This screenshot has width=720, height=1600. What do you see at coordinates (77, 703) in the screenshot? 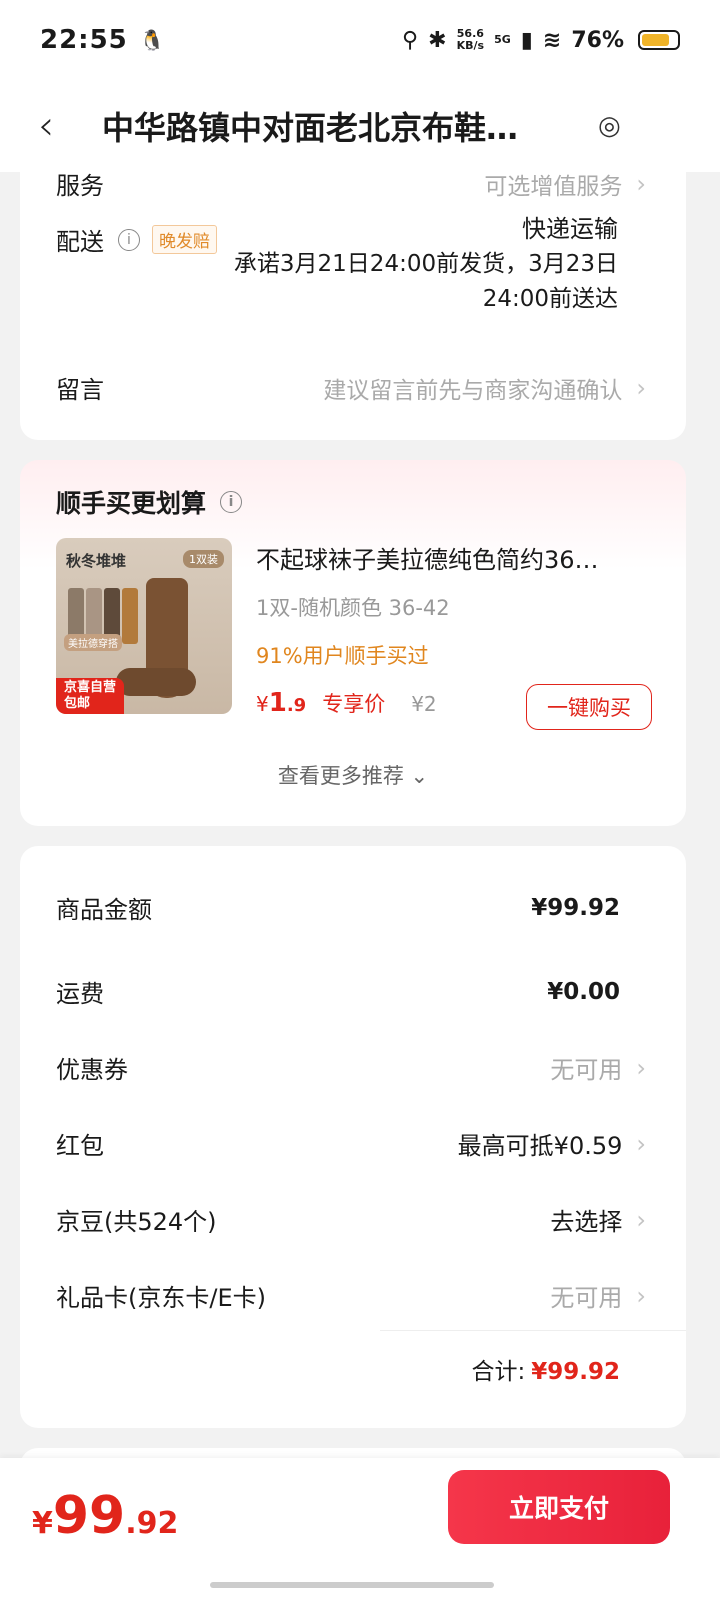
I see `badge-line2: 包邮` at bounding box center [77, 703].